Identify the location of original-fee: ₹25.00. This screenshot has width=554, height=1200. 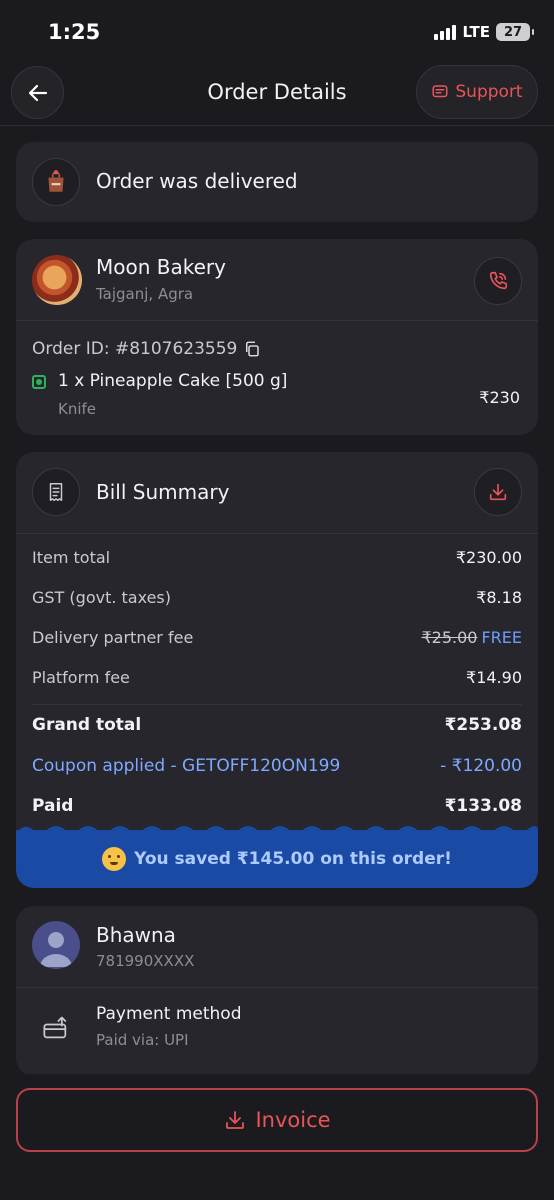
(449, 637).